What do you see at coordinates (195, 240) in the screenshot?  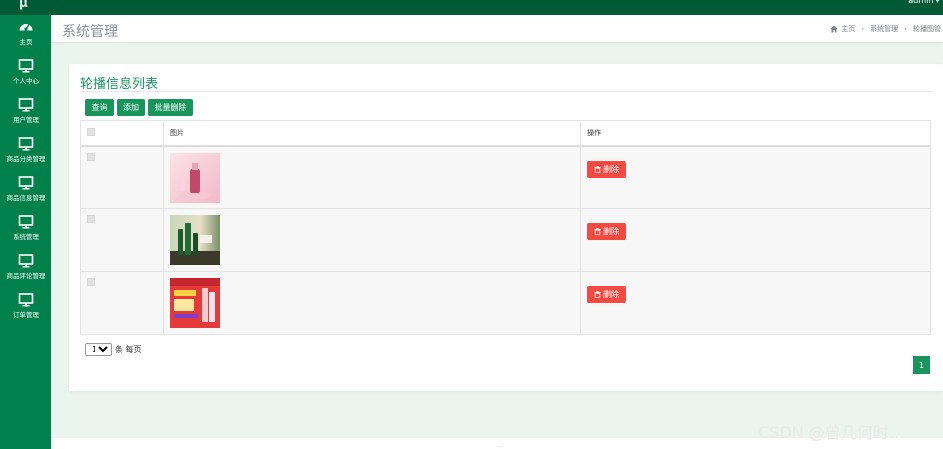 I see `green-bottles-thumbnail` at bounding box center [195, 240].